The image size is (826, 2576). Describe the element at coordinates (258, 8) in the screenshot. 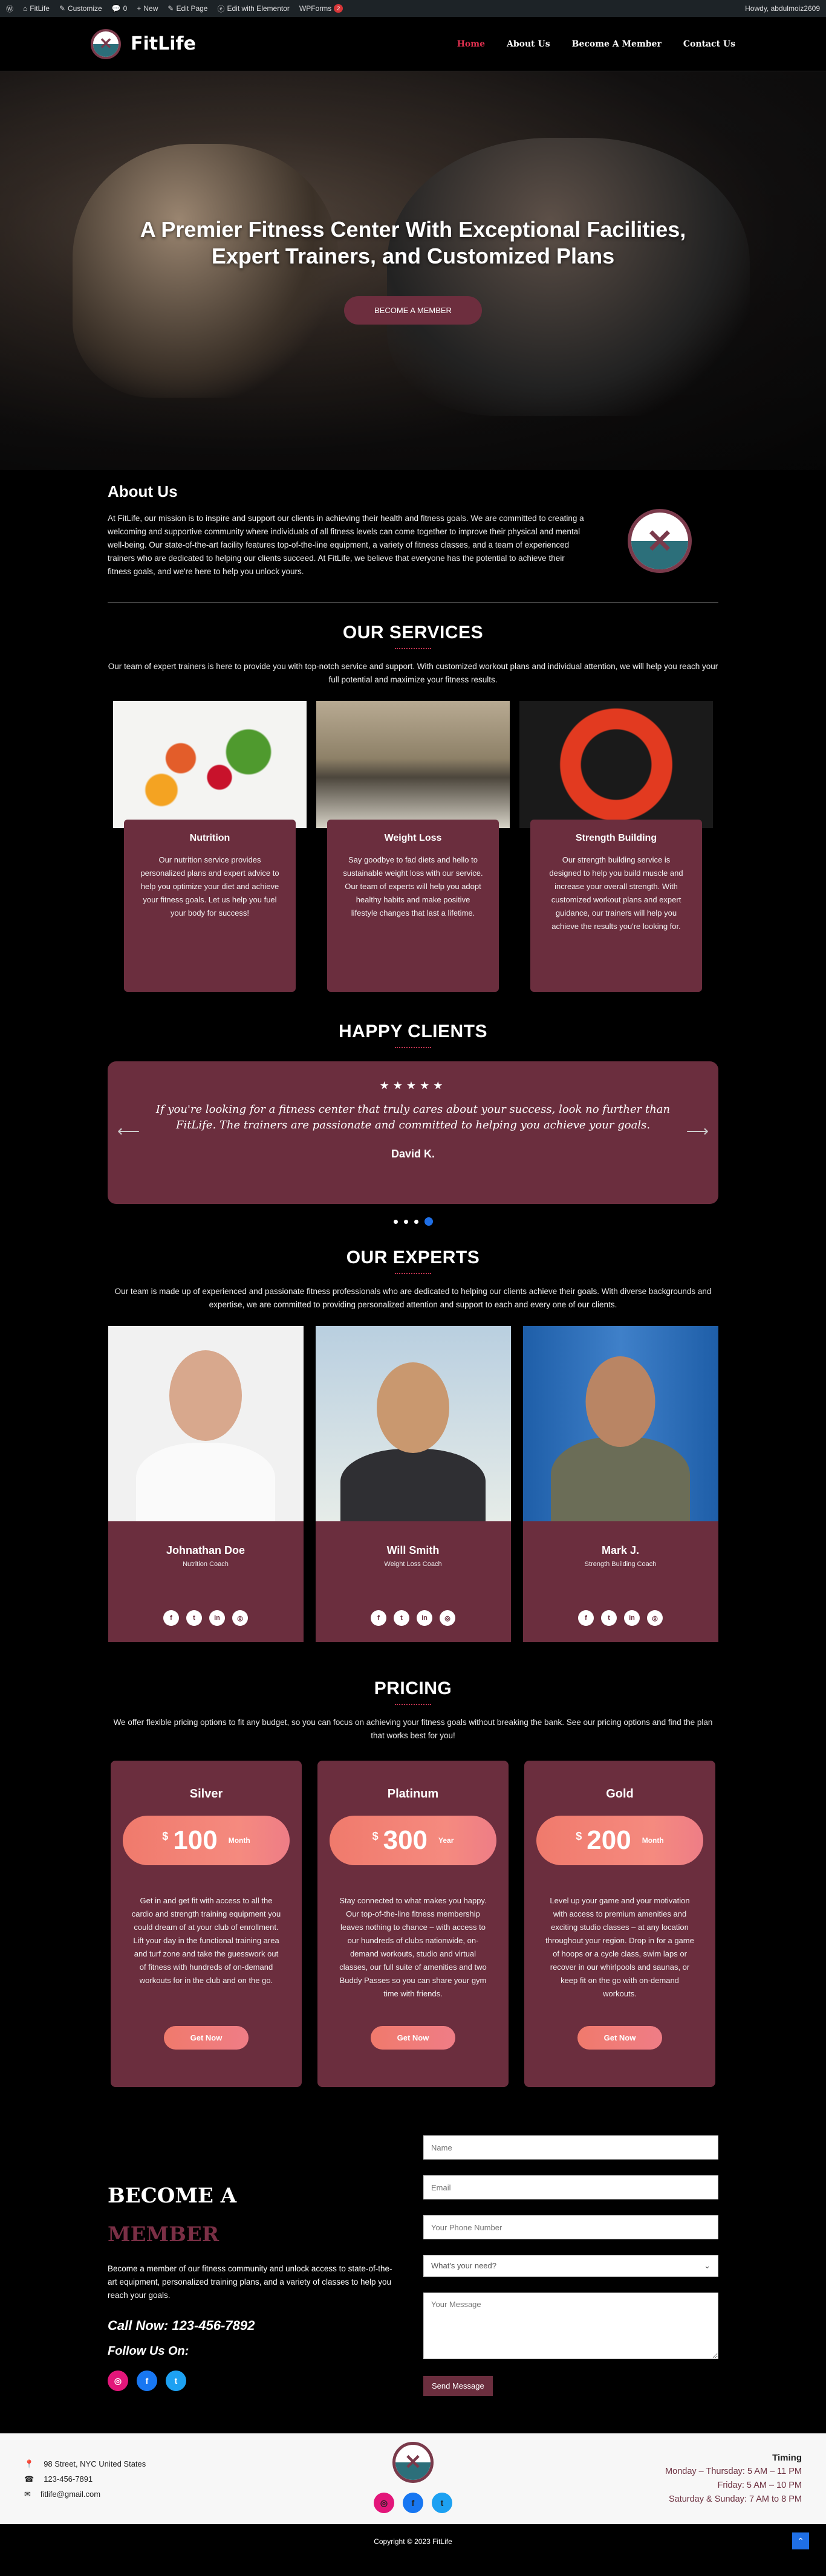

I see `admin-elementor-label: Edit with Elementor` at that location.